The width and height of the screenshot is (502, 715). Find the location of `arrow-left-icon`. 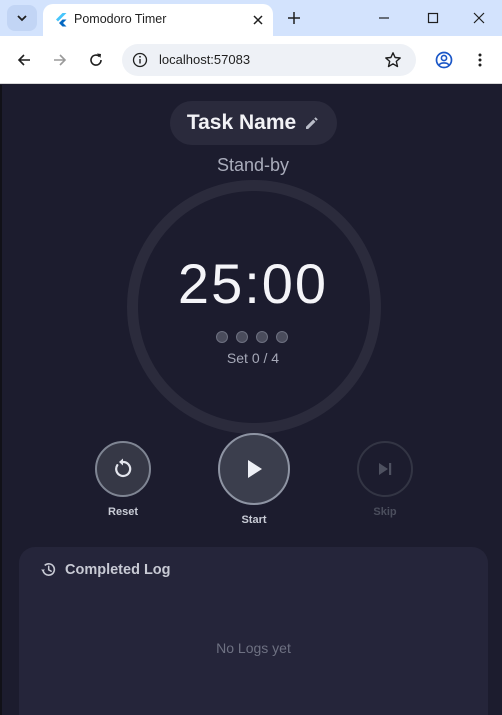

arrow-left-icon is located at coordinates (23, 60).